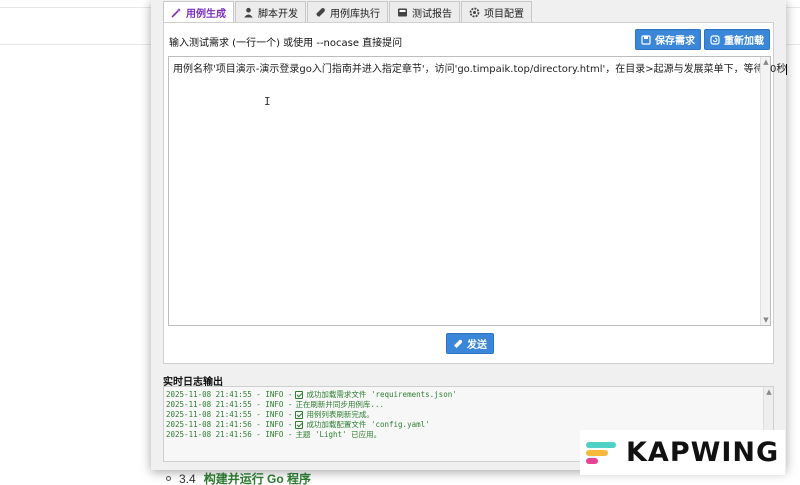  I want to click on watermark-text: KAPWING, so click(703, 452).